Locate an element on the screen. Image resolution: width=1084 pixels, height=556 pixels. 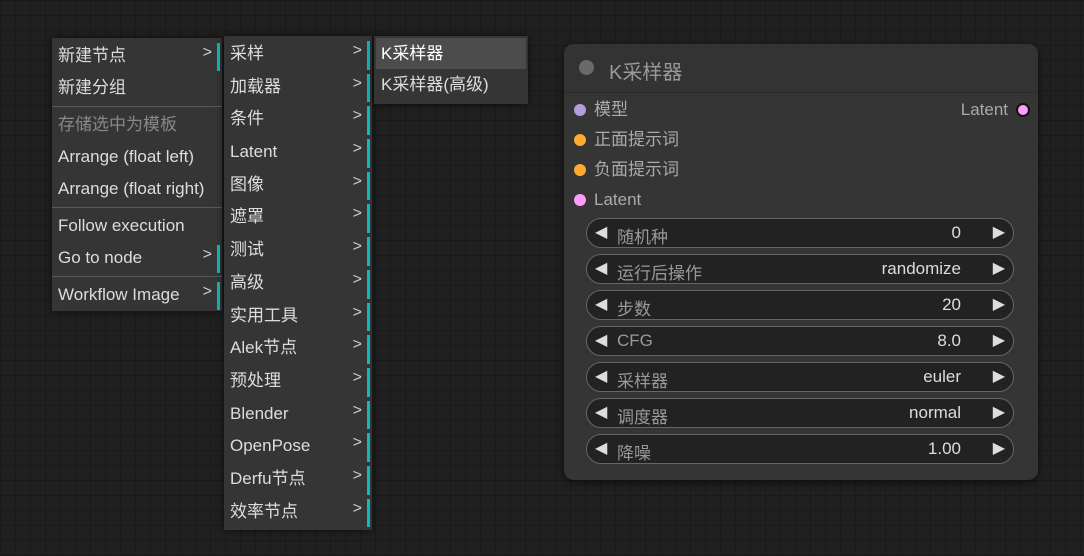
widget-label: 步数 is located at coordinates (634, 309).